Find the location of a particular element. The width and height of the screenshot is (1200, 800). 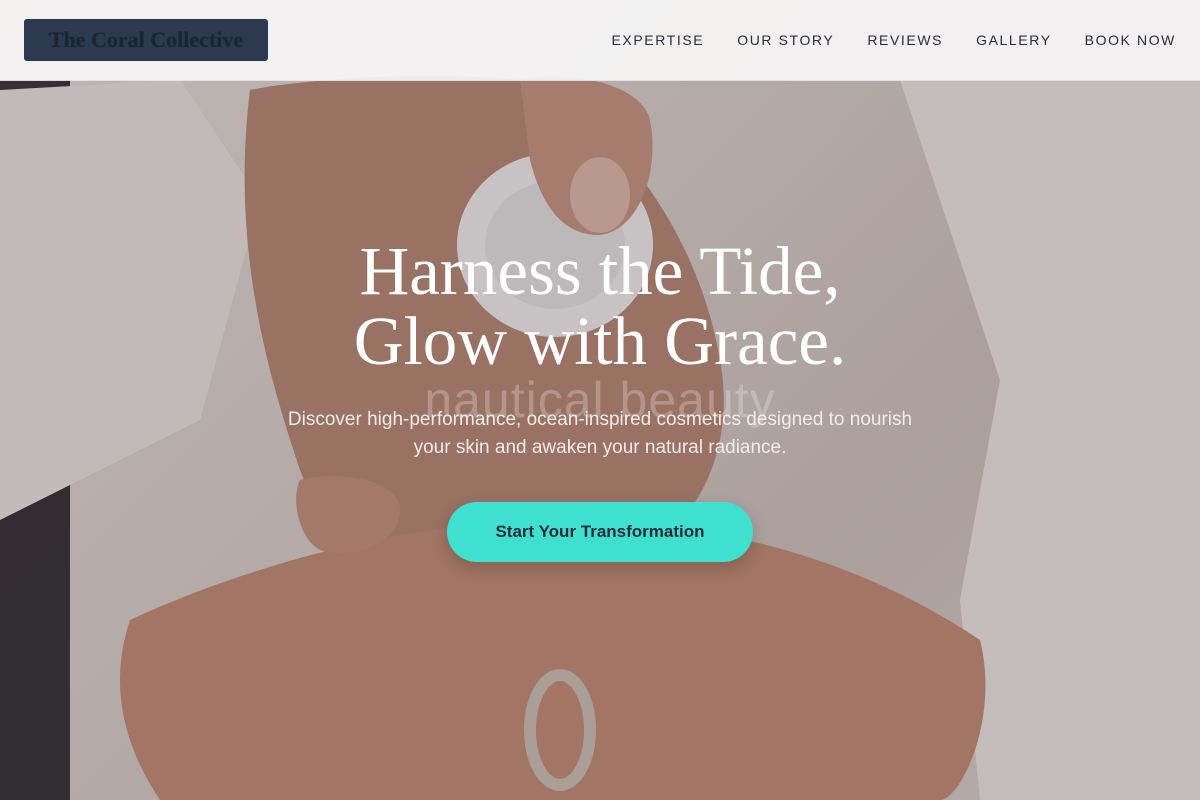

nav-link-book-now: BOOK NOW is located at coordinates (1130, 40).